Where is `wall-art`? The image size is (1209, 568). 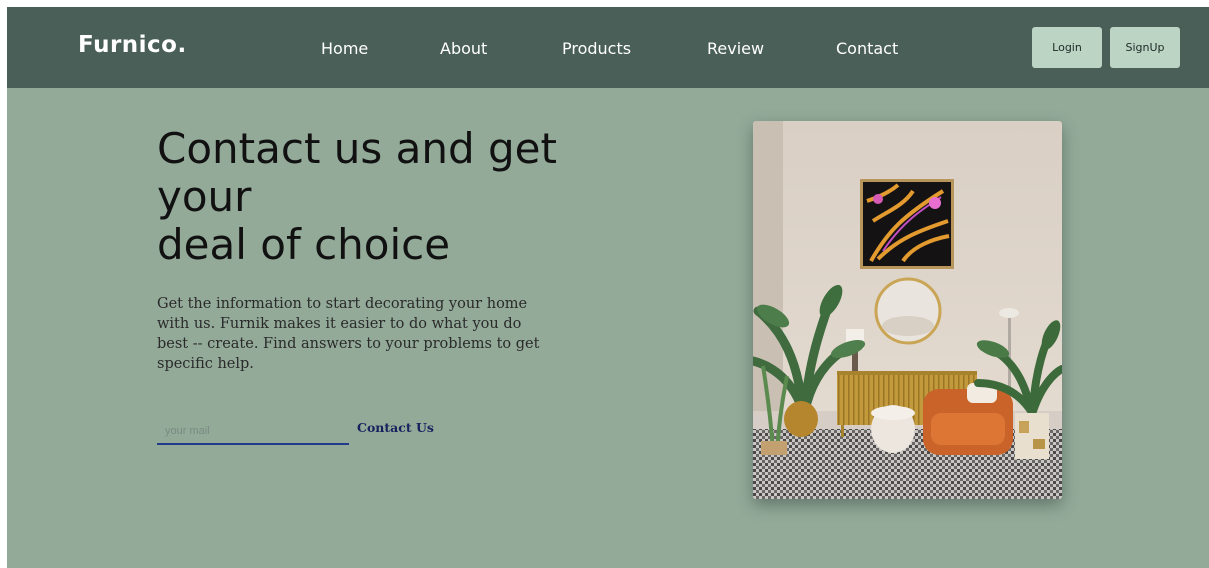
wall-art is located at coordinates (907, 224).